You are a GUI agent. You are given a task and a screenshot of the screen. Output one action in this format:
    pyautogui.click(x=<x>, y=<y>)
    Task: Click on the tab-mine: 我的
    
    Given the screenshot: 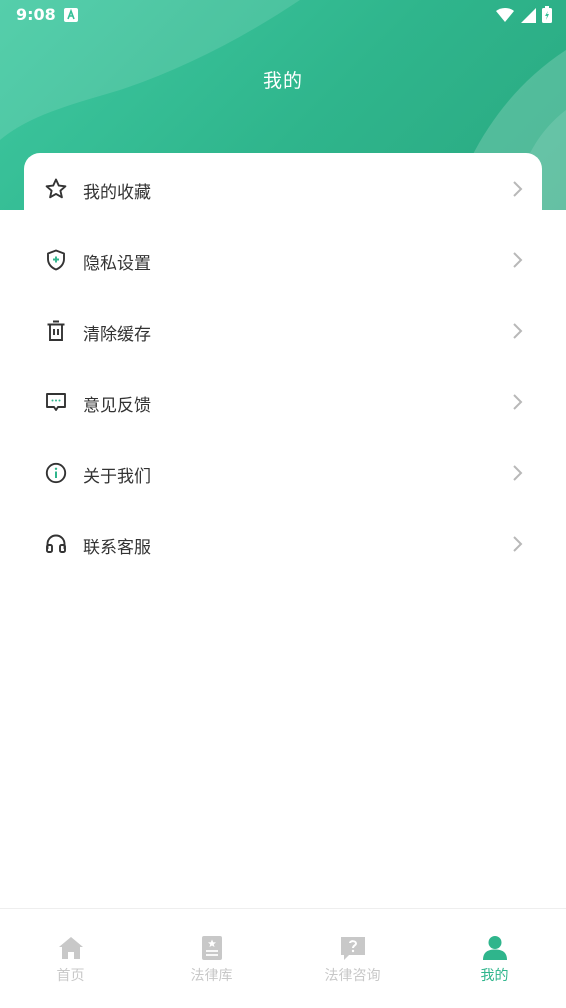 What is the action you would take?
    pyautogui.click(x=494, y=958)
    